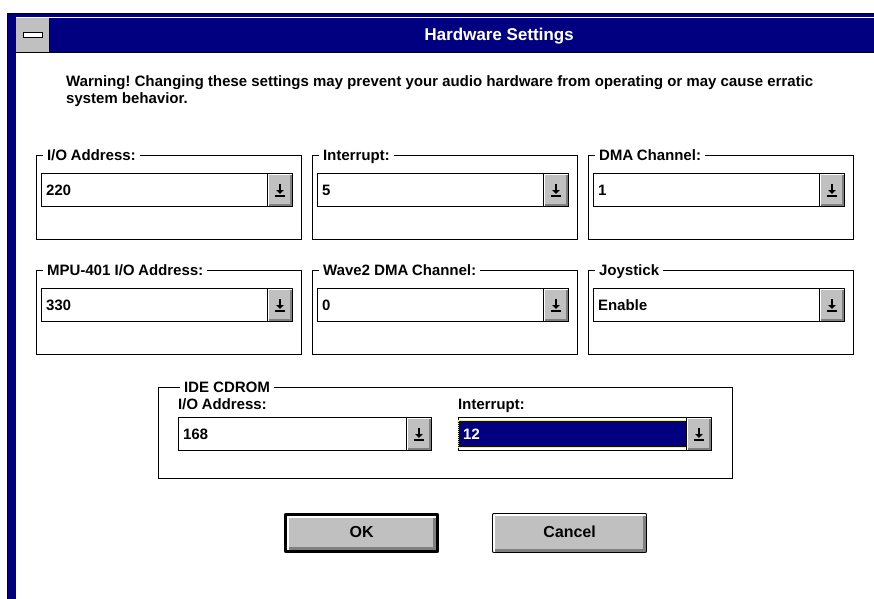 The image size is (874, 599). What do you see at coordinates (167, 305) in the screenshot?
I see `dropdown-field: 330` at bounding box center [167, 305].